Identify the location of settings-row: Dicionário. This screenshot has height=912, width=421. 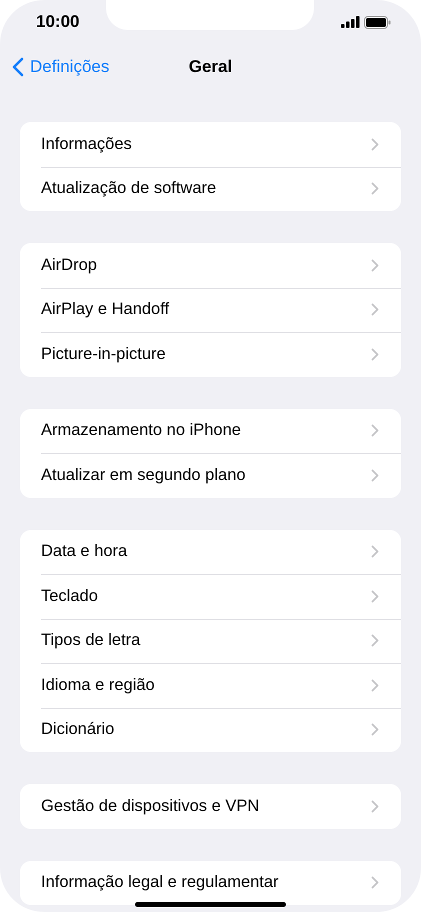
(210, 730).